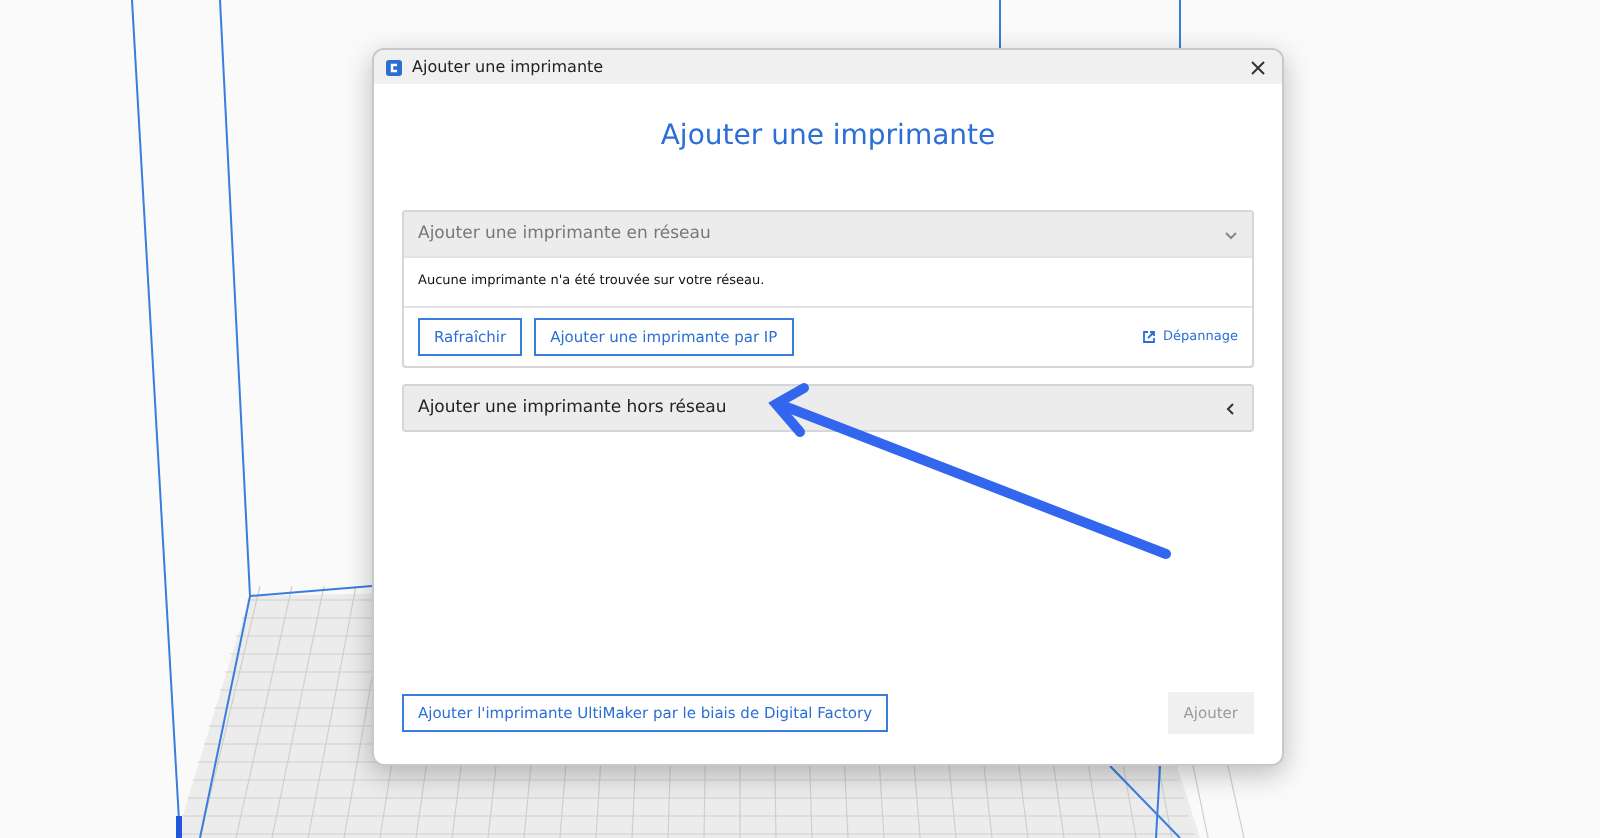  I want to click on dialog-heading: Ajouter une imprimante, so click(828, 137).